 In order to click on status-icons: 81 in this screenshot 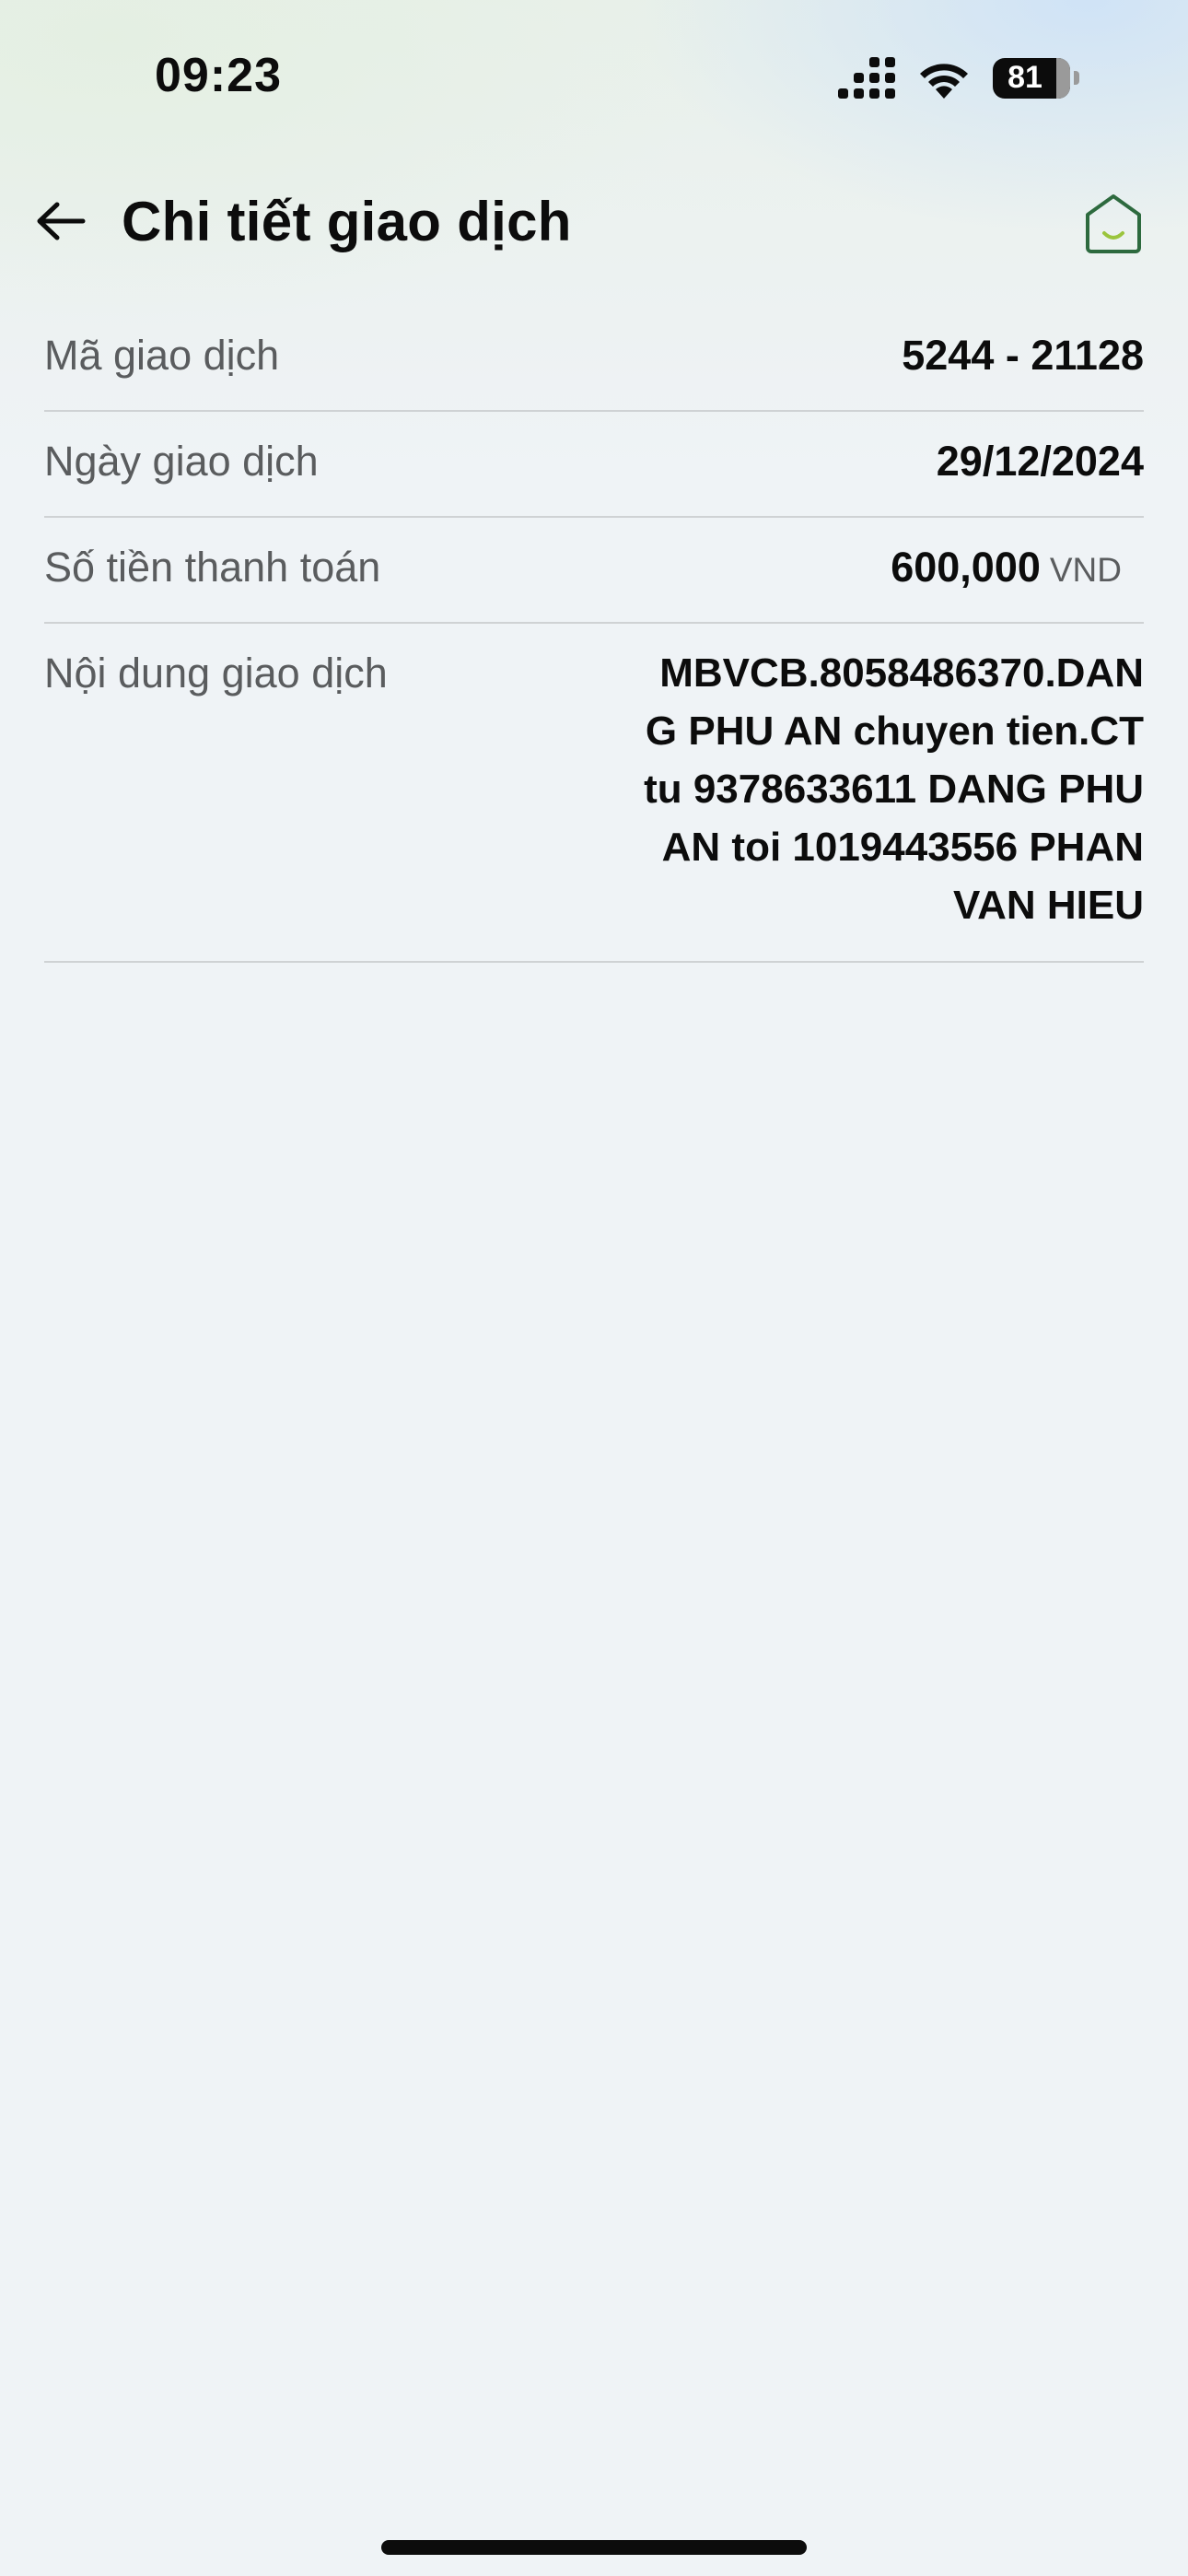, I will do `click(958, 78)`.